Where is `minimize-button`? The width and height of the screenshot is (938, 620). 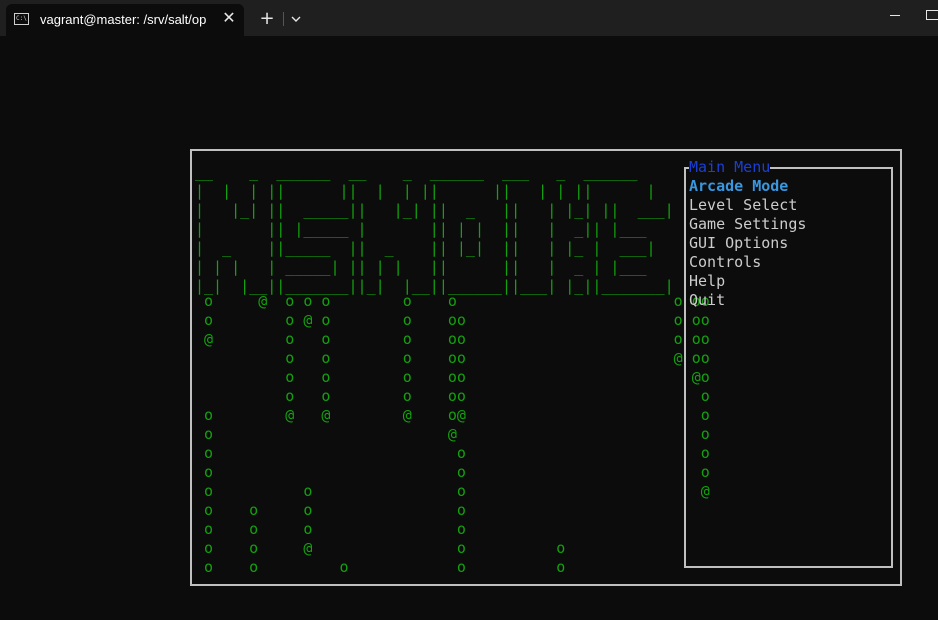
minimize-button is located at coordinates (898, 16).